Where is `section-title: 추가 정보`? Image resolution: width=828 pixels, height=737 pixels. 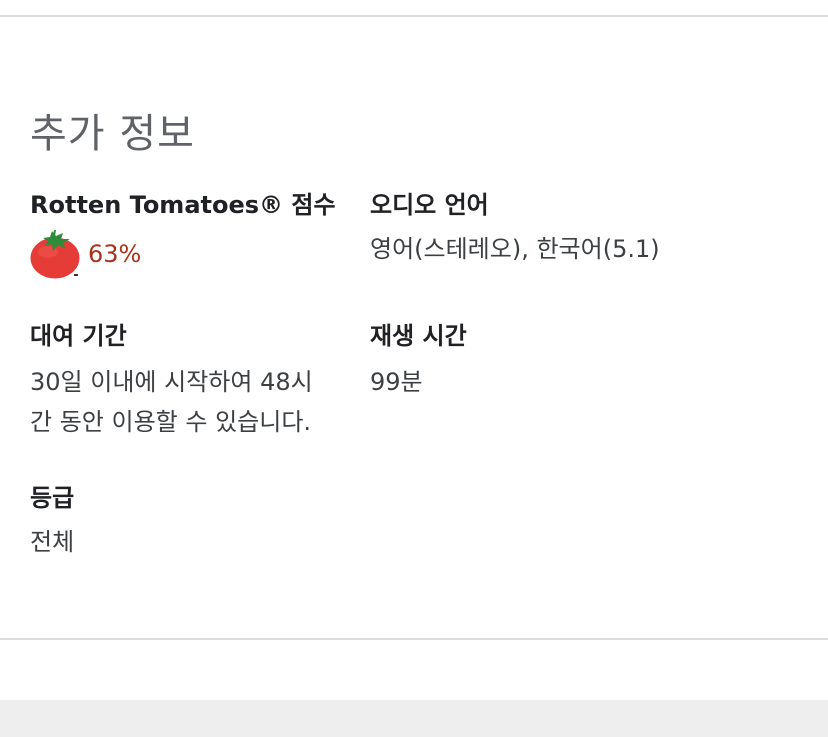
section-title: 추가 정보 is located at coordinates (112, 134).